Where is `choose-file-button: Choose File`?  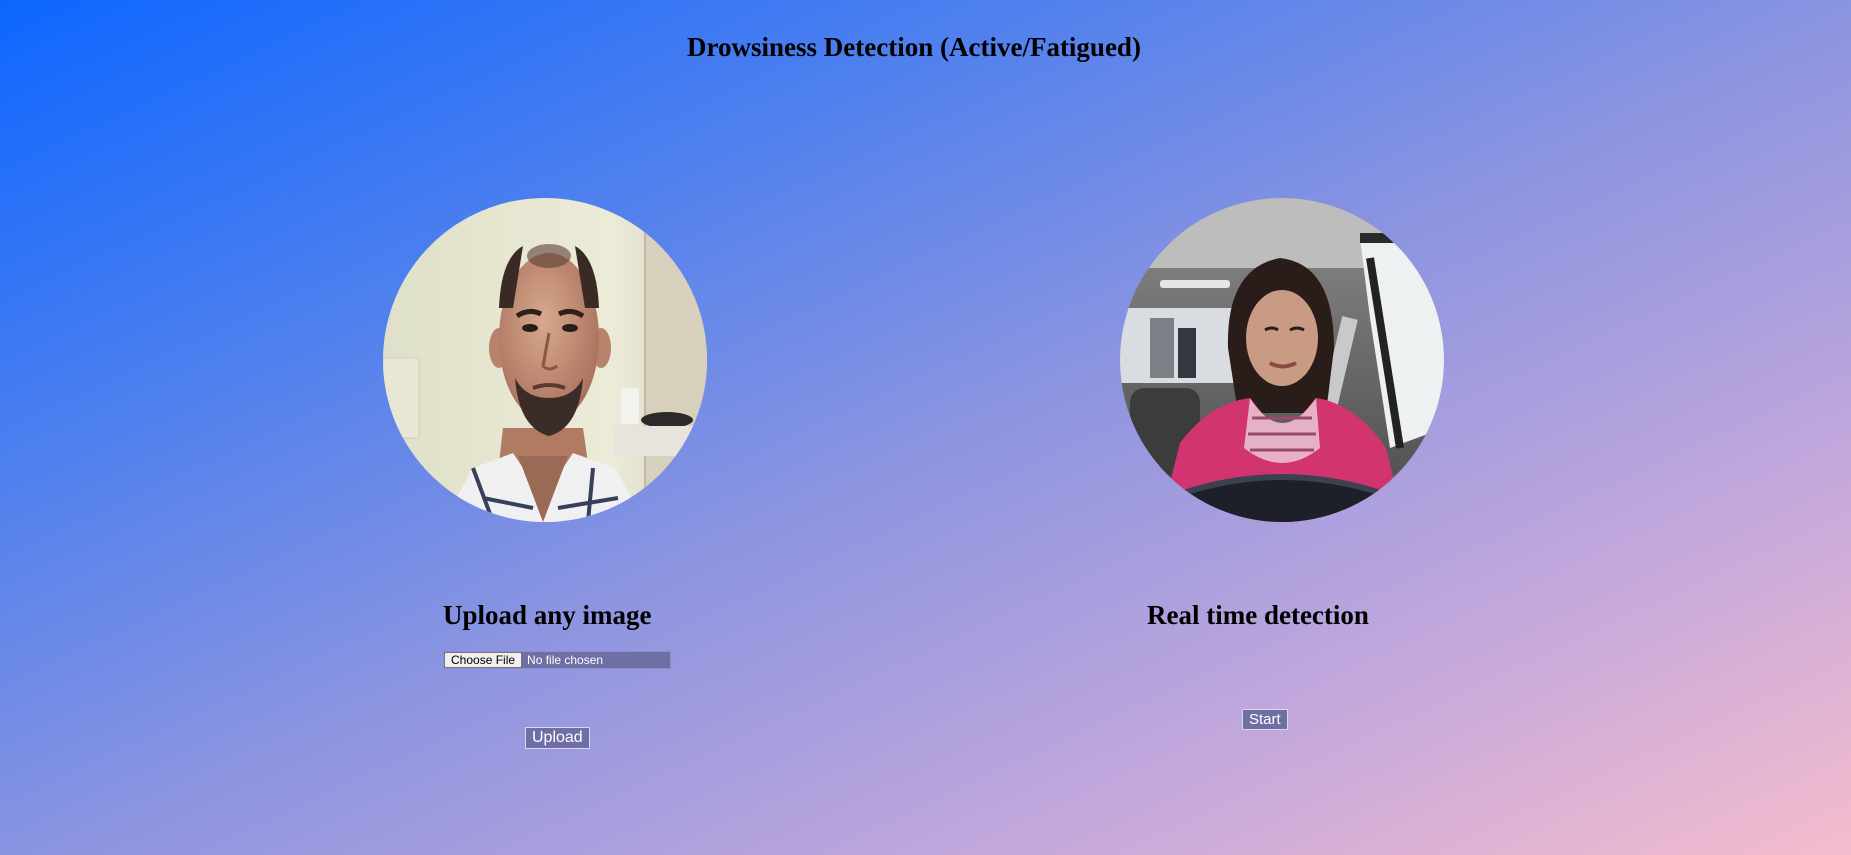 choose-file-button: Choose File is located at coordinates (483, 660).